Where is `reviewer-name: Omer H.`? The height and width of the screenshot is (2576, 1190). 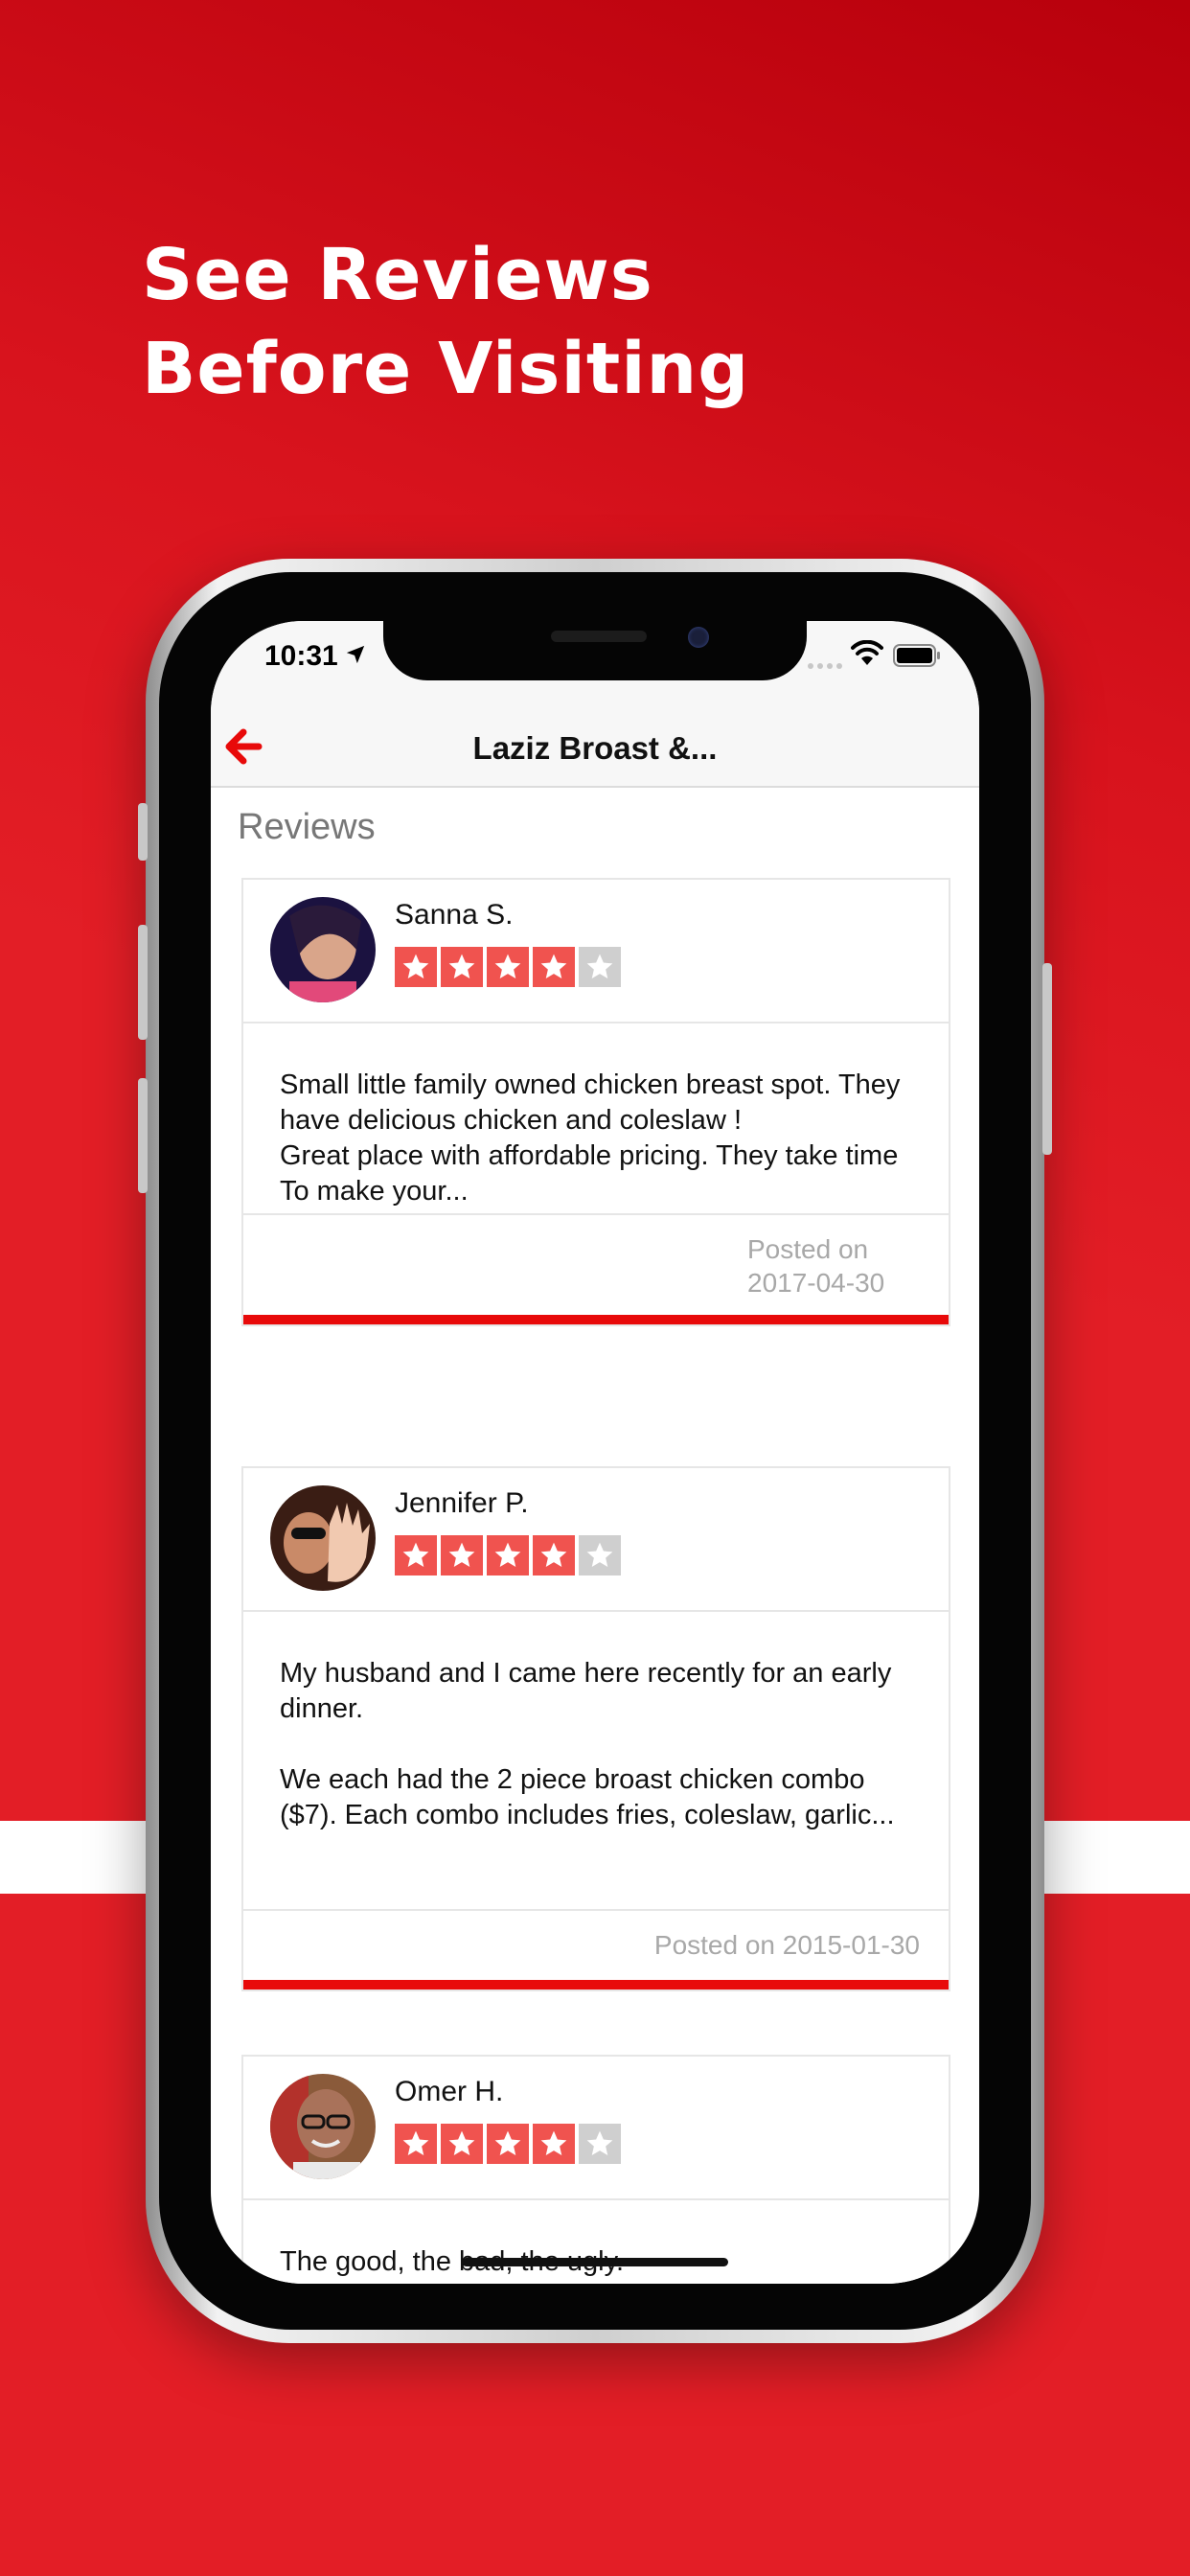 reviewer-name: Omer H. is located at coordinates (450, 2091).